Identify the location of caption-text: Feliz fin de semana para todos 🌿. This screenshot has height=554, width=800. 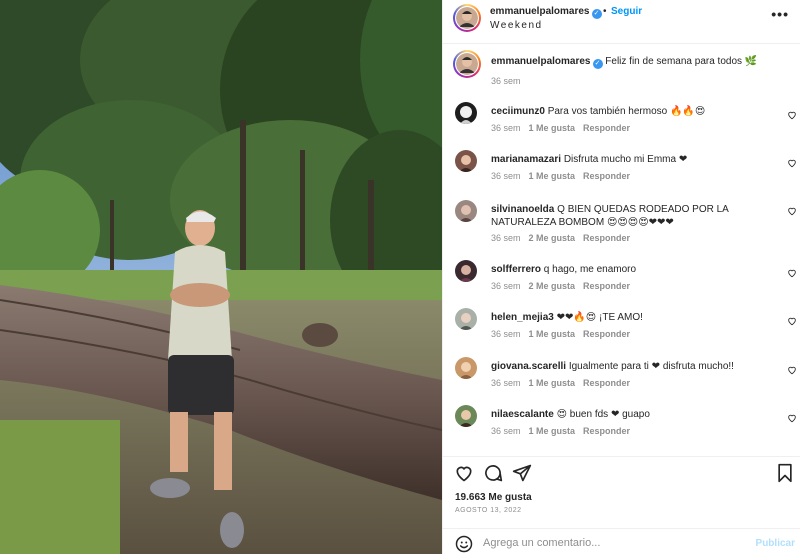
(681, 61).